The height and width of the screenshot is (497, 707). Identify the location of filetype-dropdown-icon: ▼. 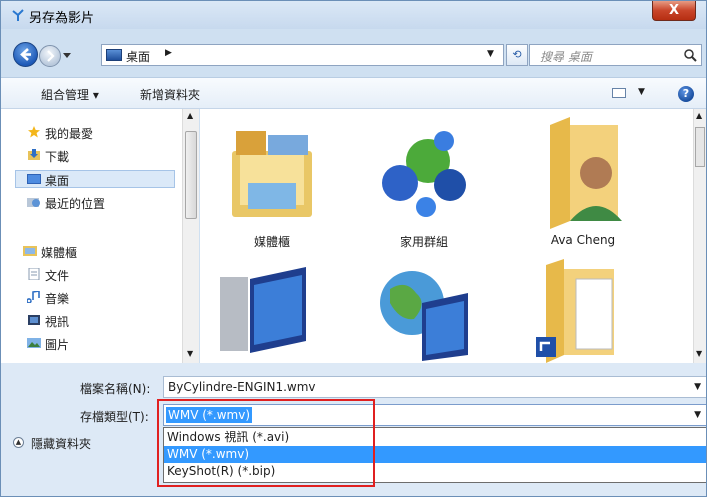
(697, 415).